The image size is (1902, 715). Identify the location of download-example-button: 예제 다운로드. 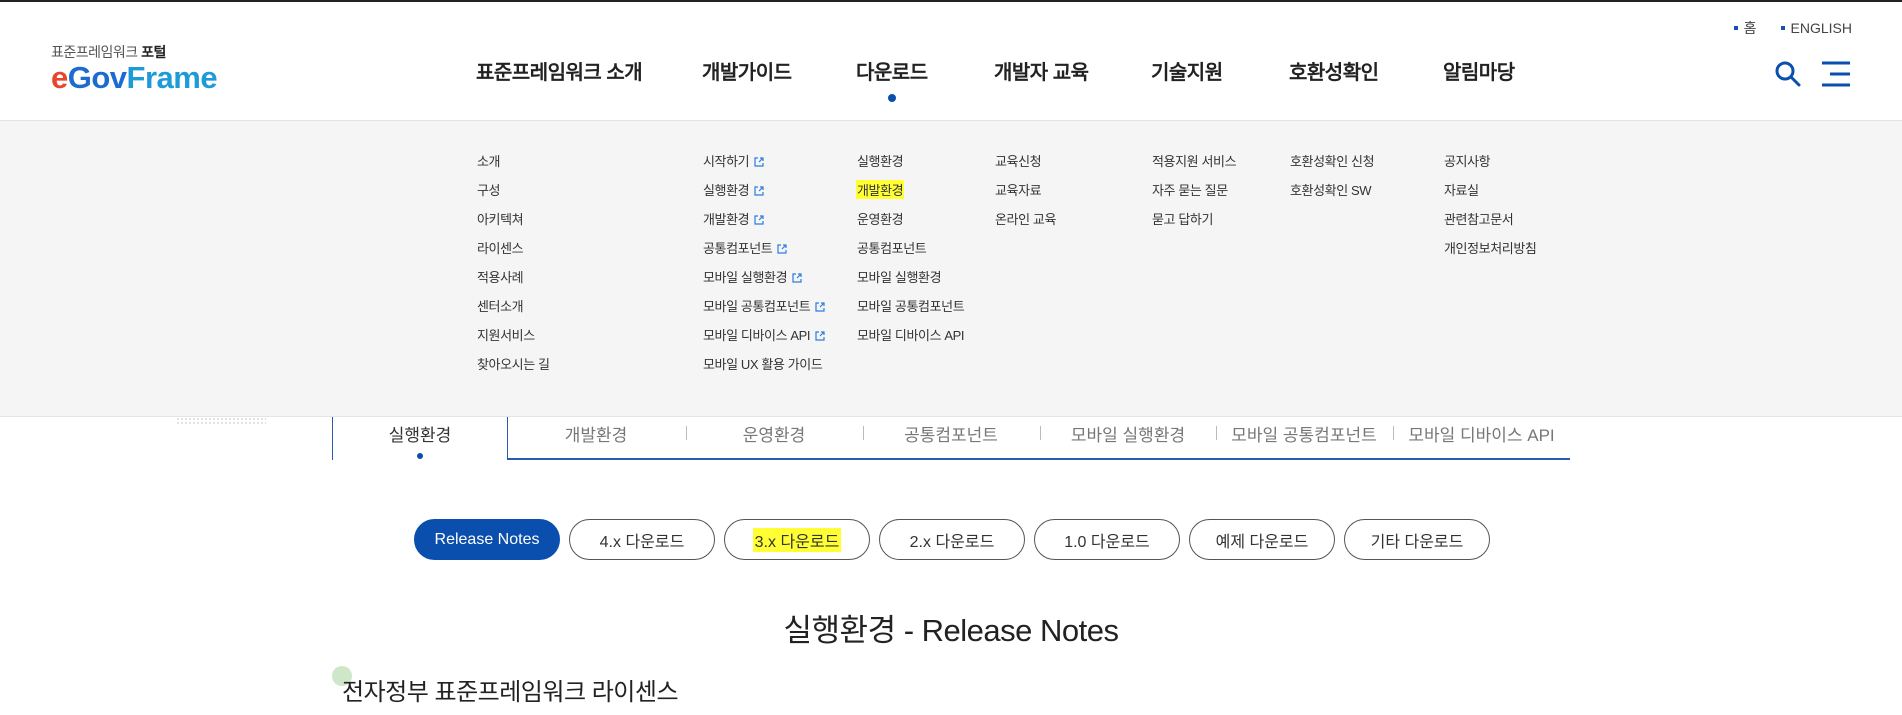
(1262, 539).